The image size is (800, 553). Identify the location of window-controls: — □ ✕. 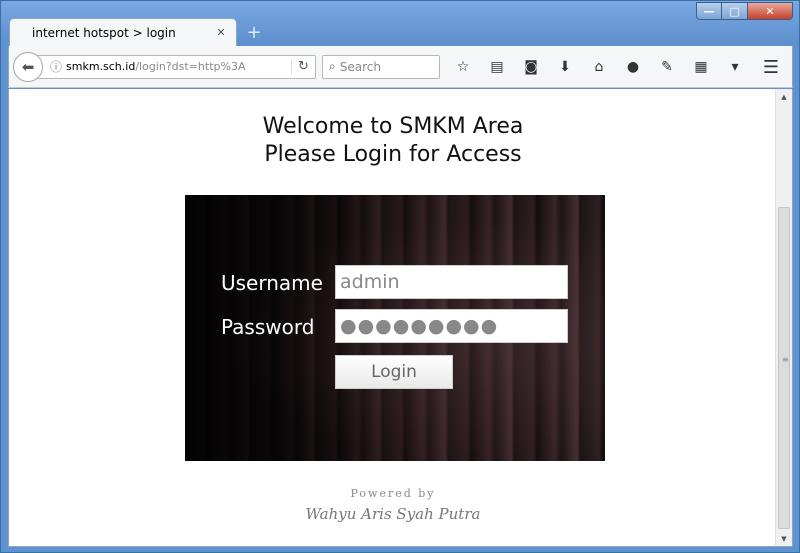
(744, 11).